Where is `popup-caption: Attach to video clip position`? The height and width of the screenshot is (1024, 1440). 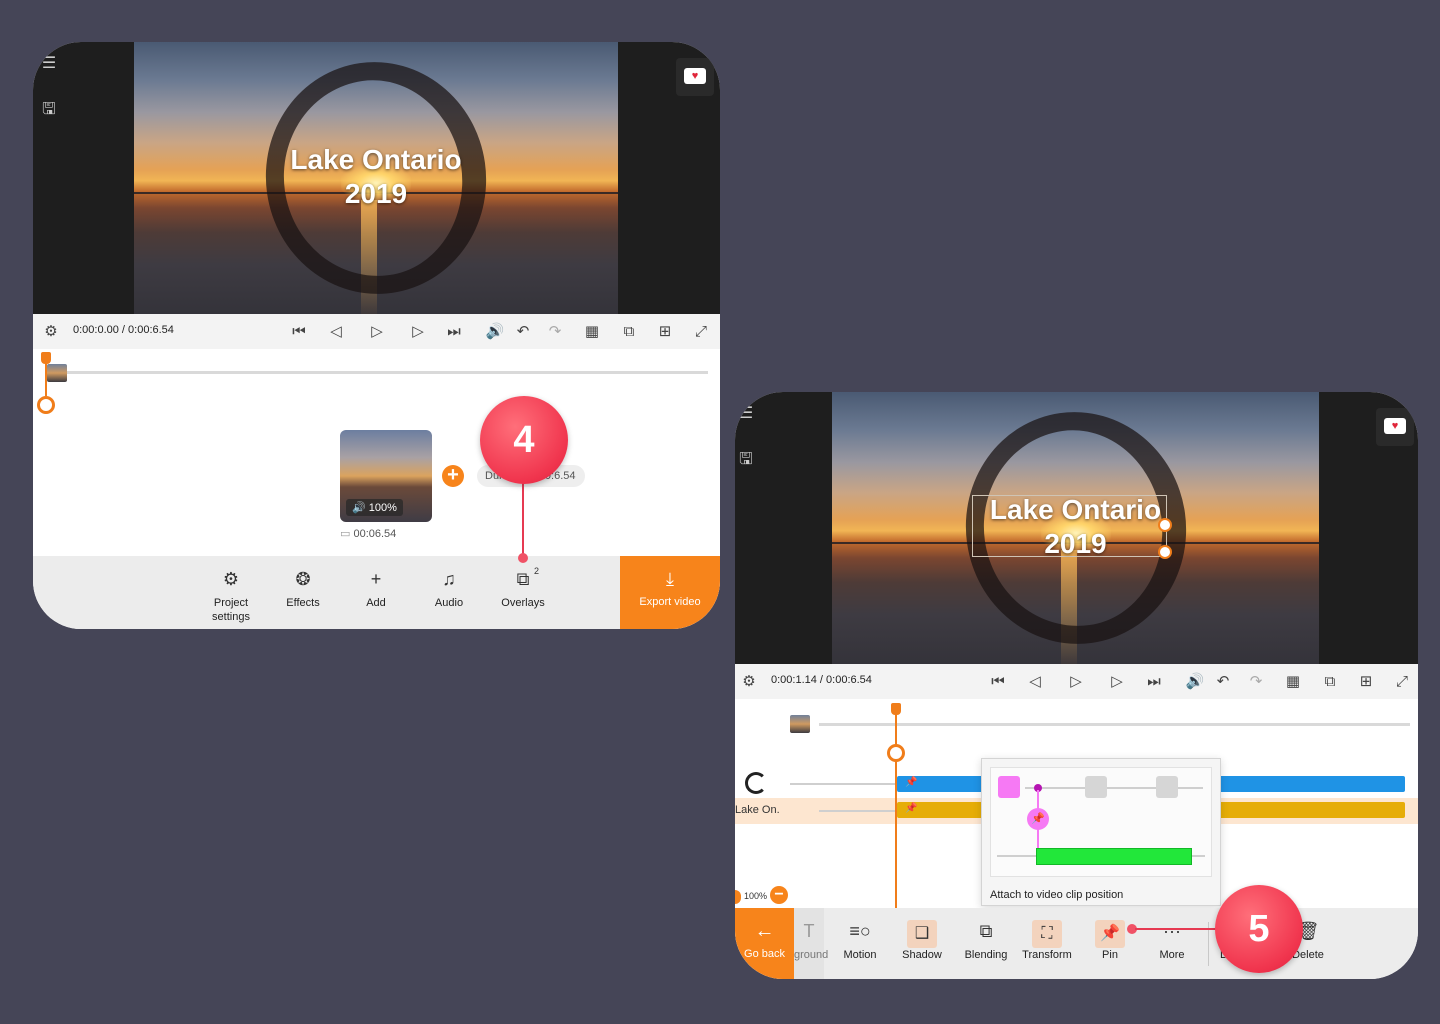
popup-caption: Attach to video clip position is located at coordinates (1057, 895).